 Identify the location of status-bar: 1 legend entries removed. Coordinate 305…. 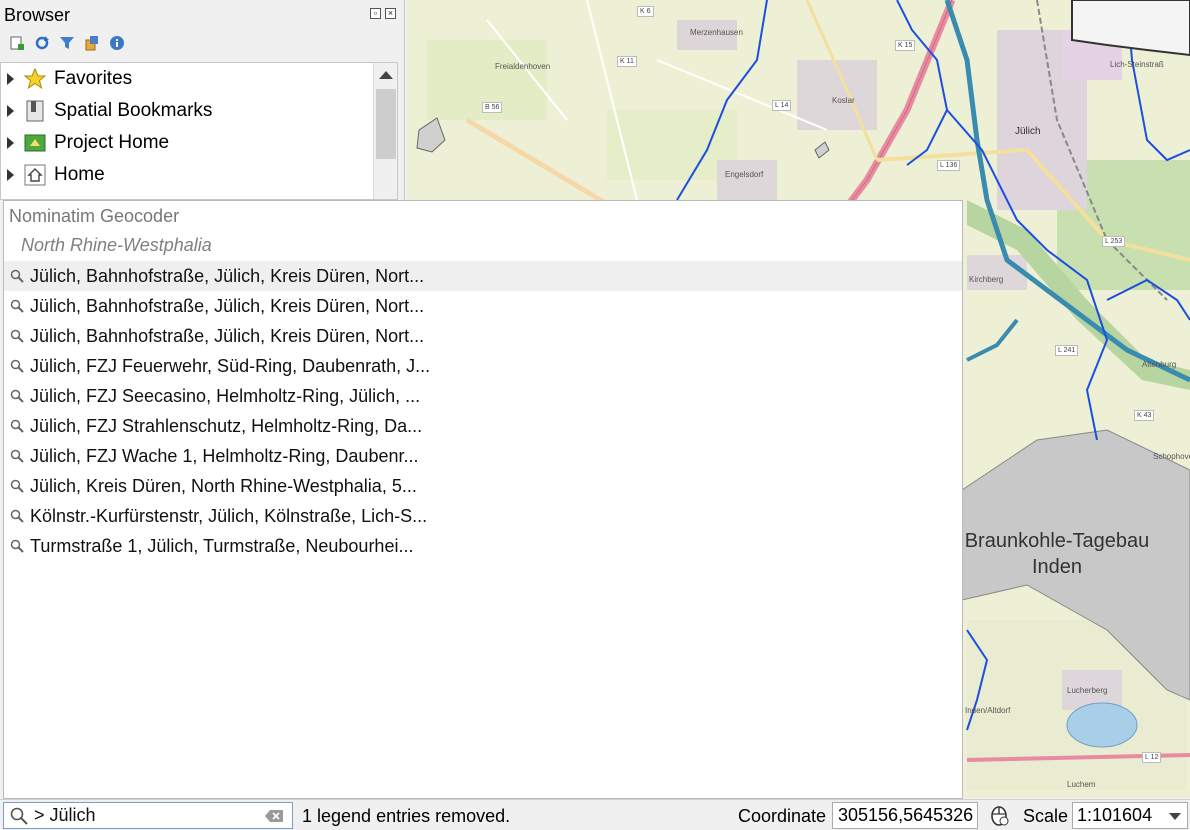
(595, 814).